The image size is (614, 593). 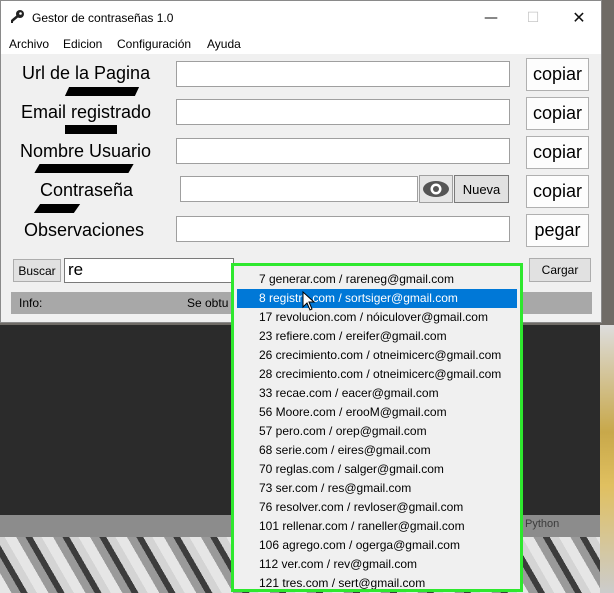 I want to click on suggestion-item: 70 reglas.com / salger@gmail.com, so click(x=377, y=469).